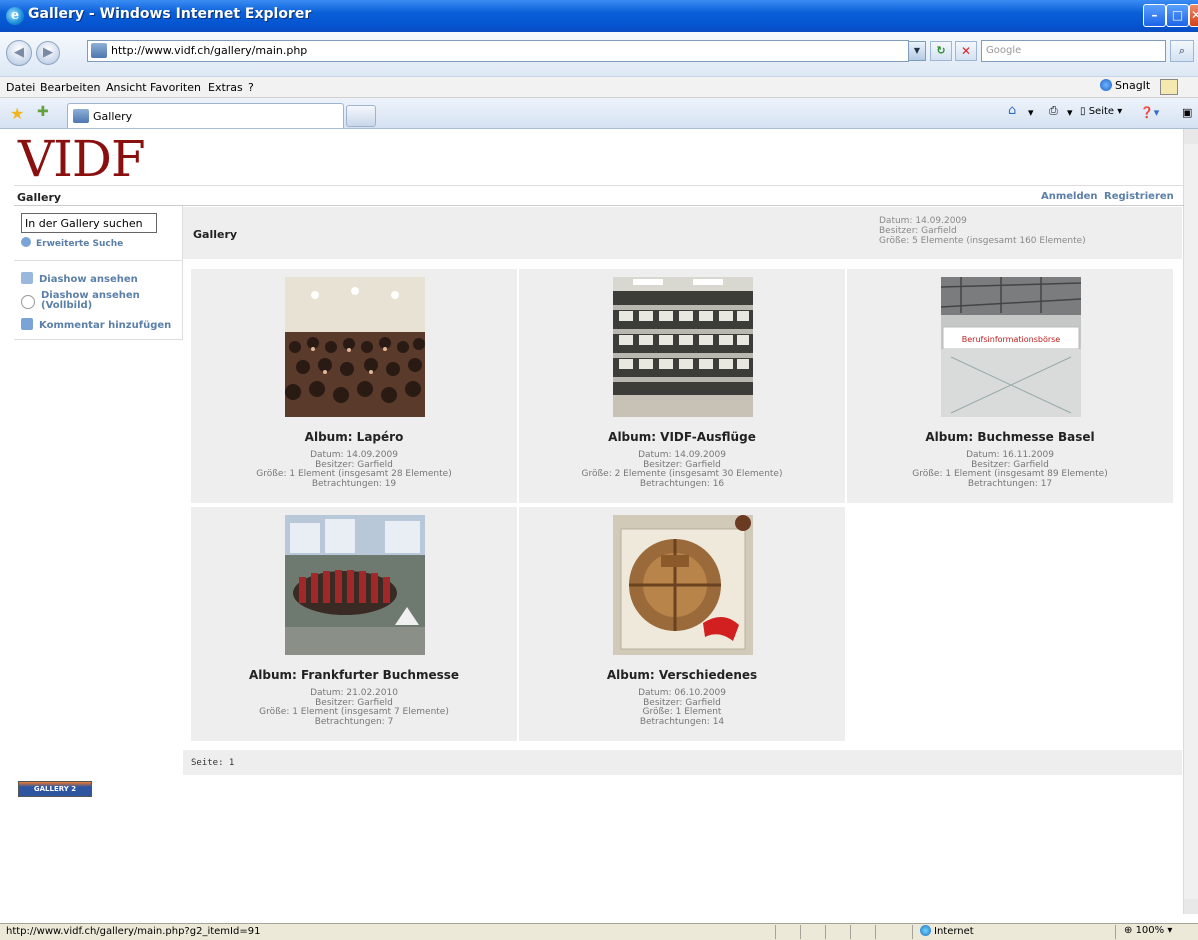 The image size is (1198, 940). I want to click on album-thumbnail-verschiedenes, so click(683, 585).